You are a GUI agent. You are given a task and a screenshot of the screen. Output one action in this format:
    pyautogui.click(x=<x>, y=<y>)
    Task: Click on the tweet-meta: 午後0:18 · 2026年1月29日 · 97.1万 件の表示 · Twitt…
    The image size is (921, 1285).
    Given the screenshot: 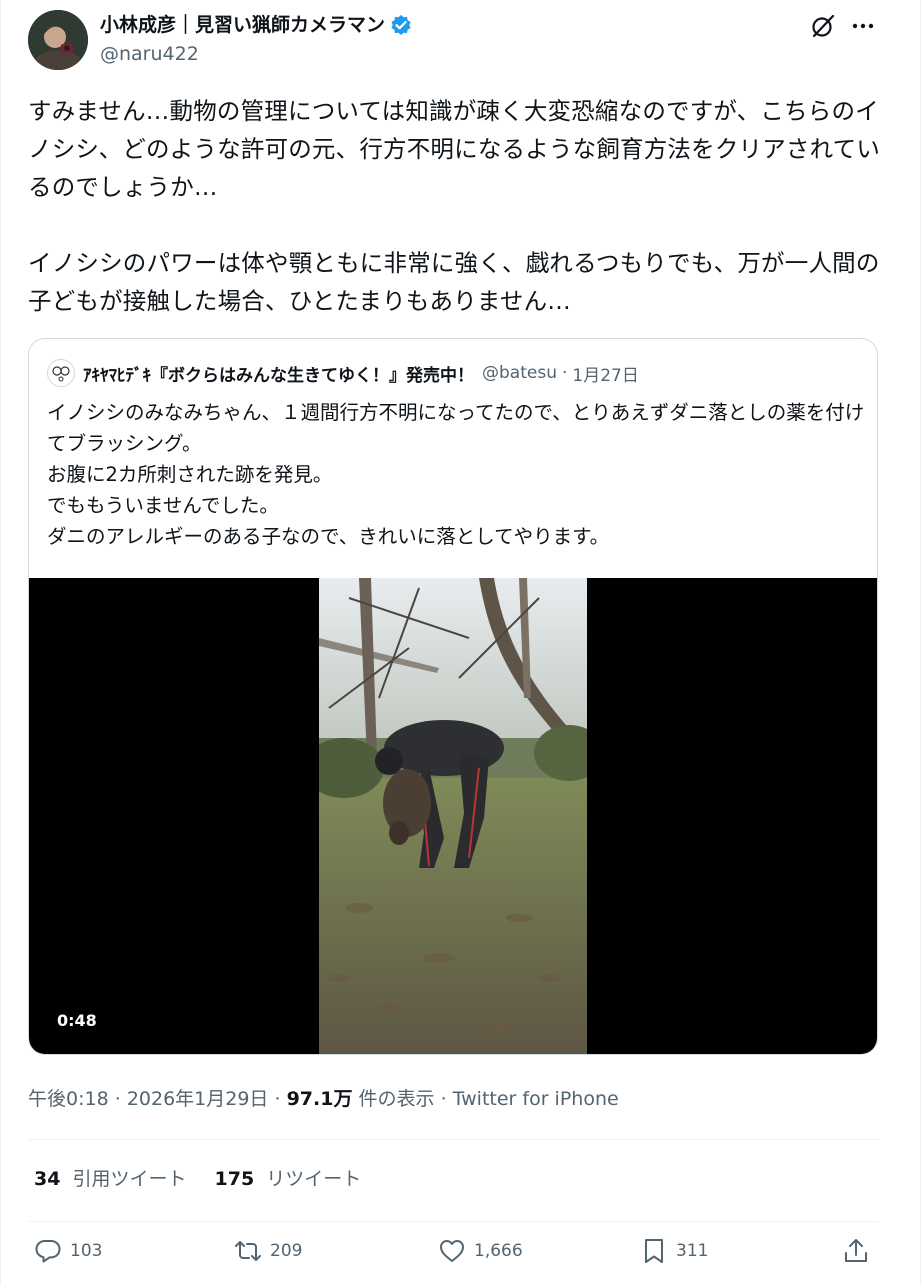 What is the action you would take?
    pyautogui.click(x=323, y=1097)
    